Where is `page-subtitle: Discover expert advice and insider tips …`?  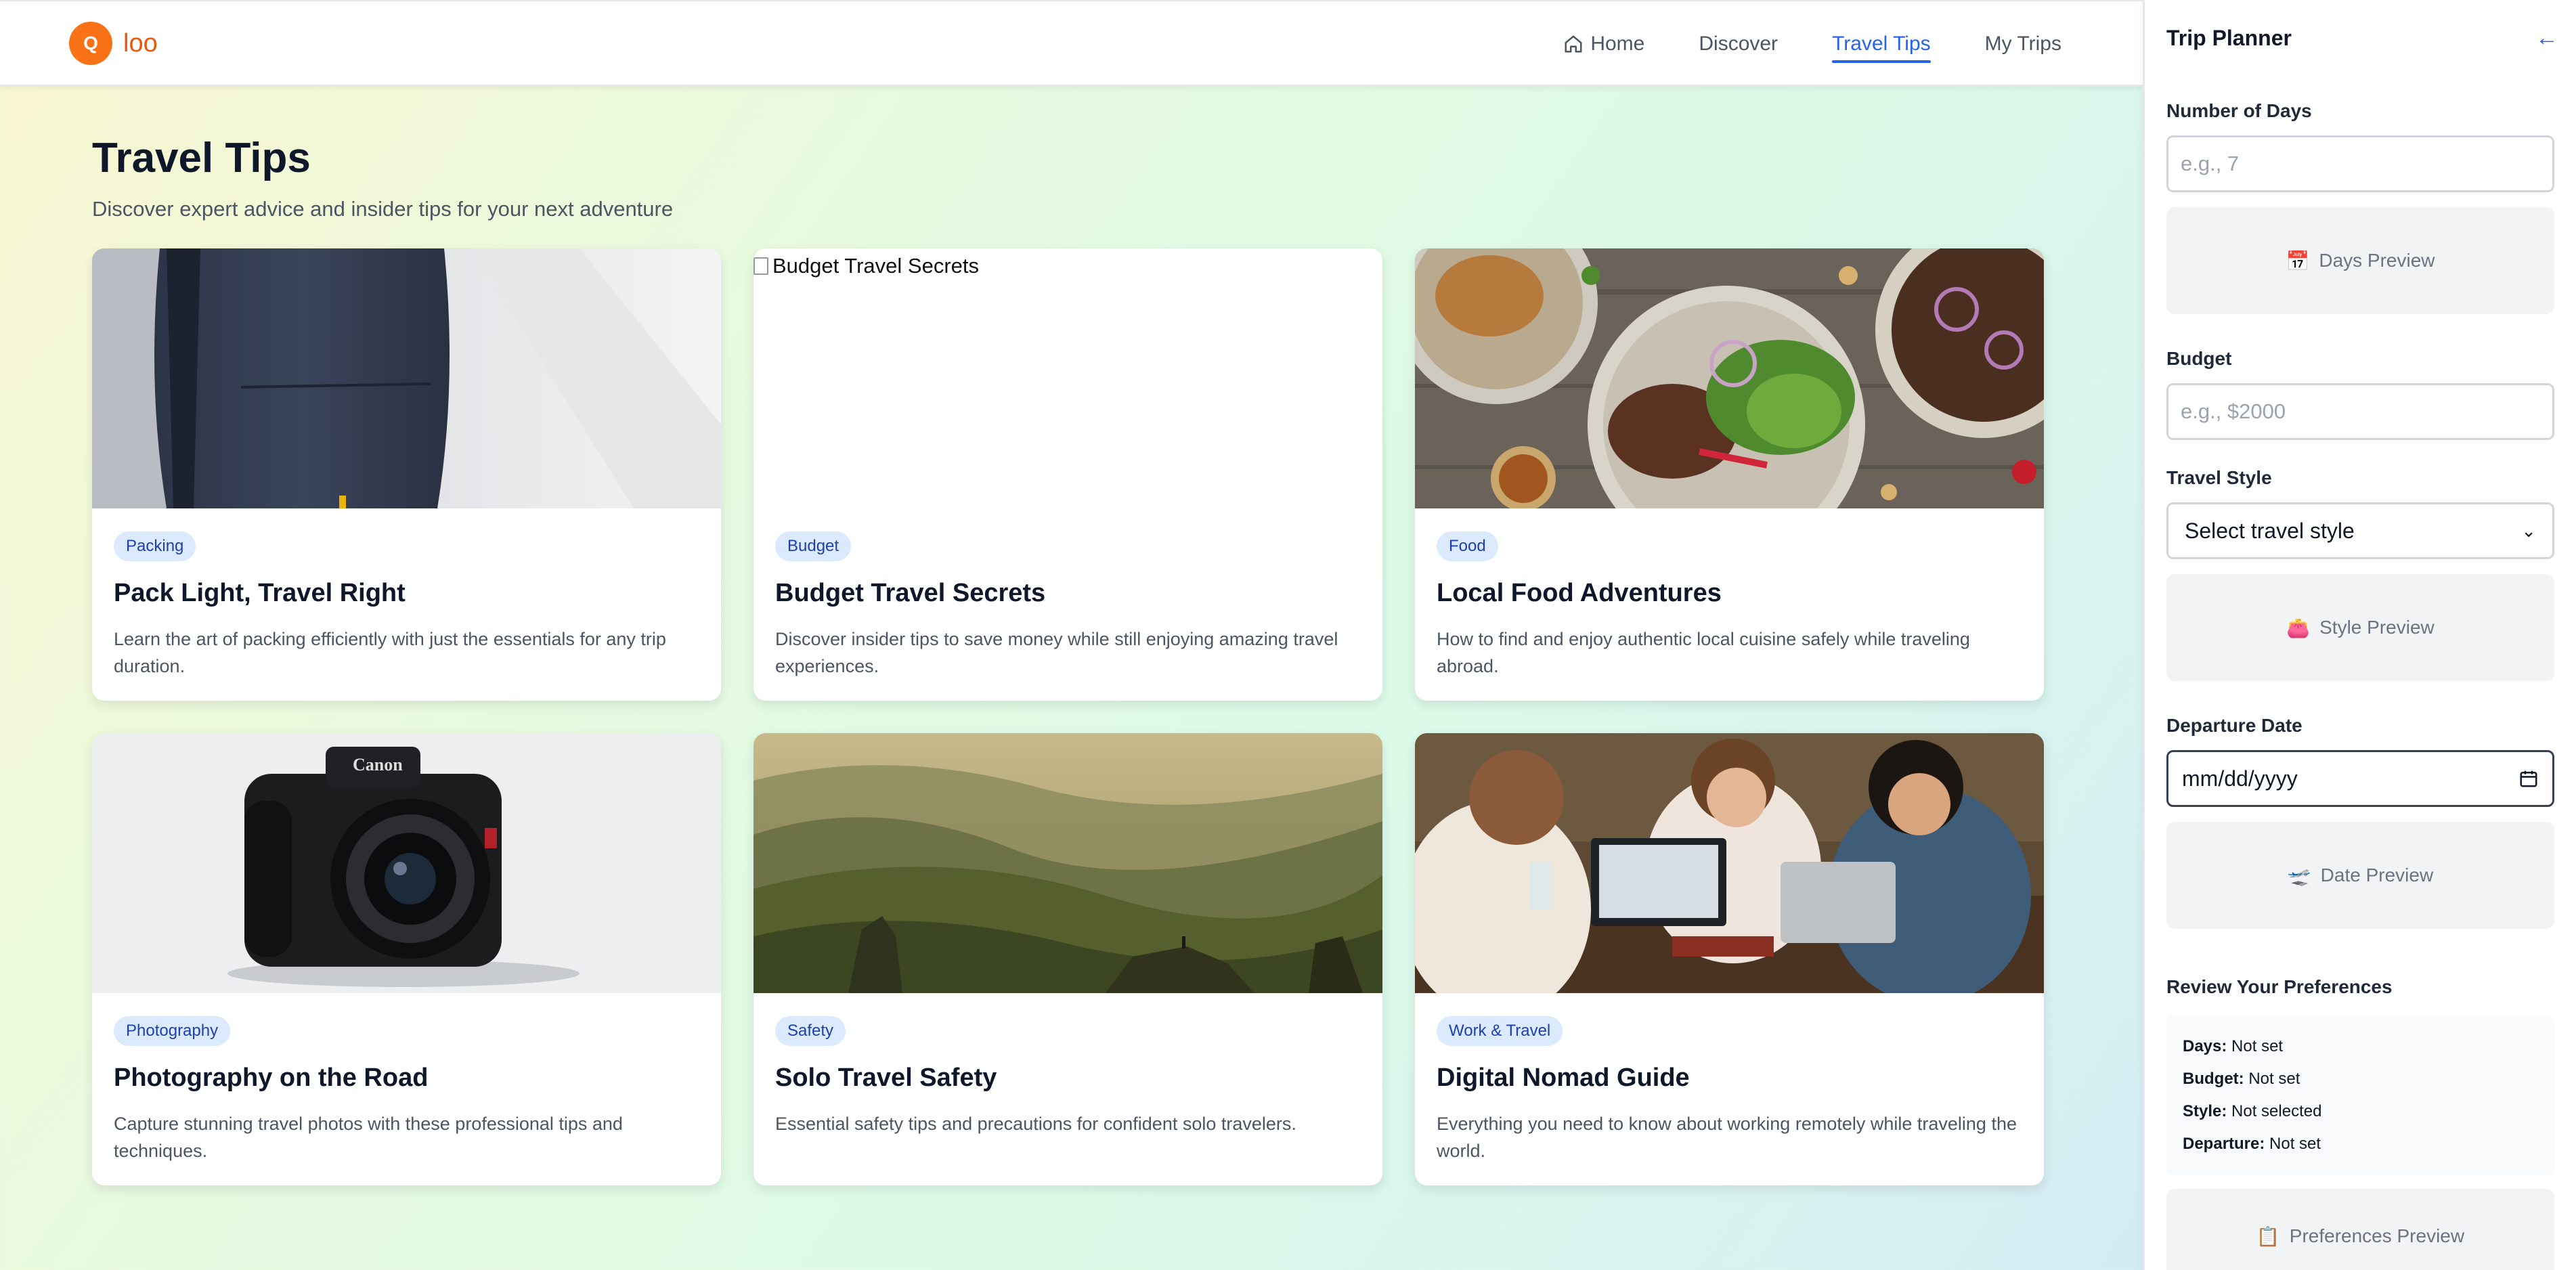
page-subtitle: Discover expert advice and insider tips … is located at coordinates (383, 209).